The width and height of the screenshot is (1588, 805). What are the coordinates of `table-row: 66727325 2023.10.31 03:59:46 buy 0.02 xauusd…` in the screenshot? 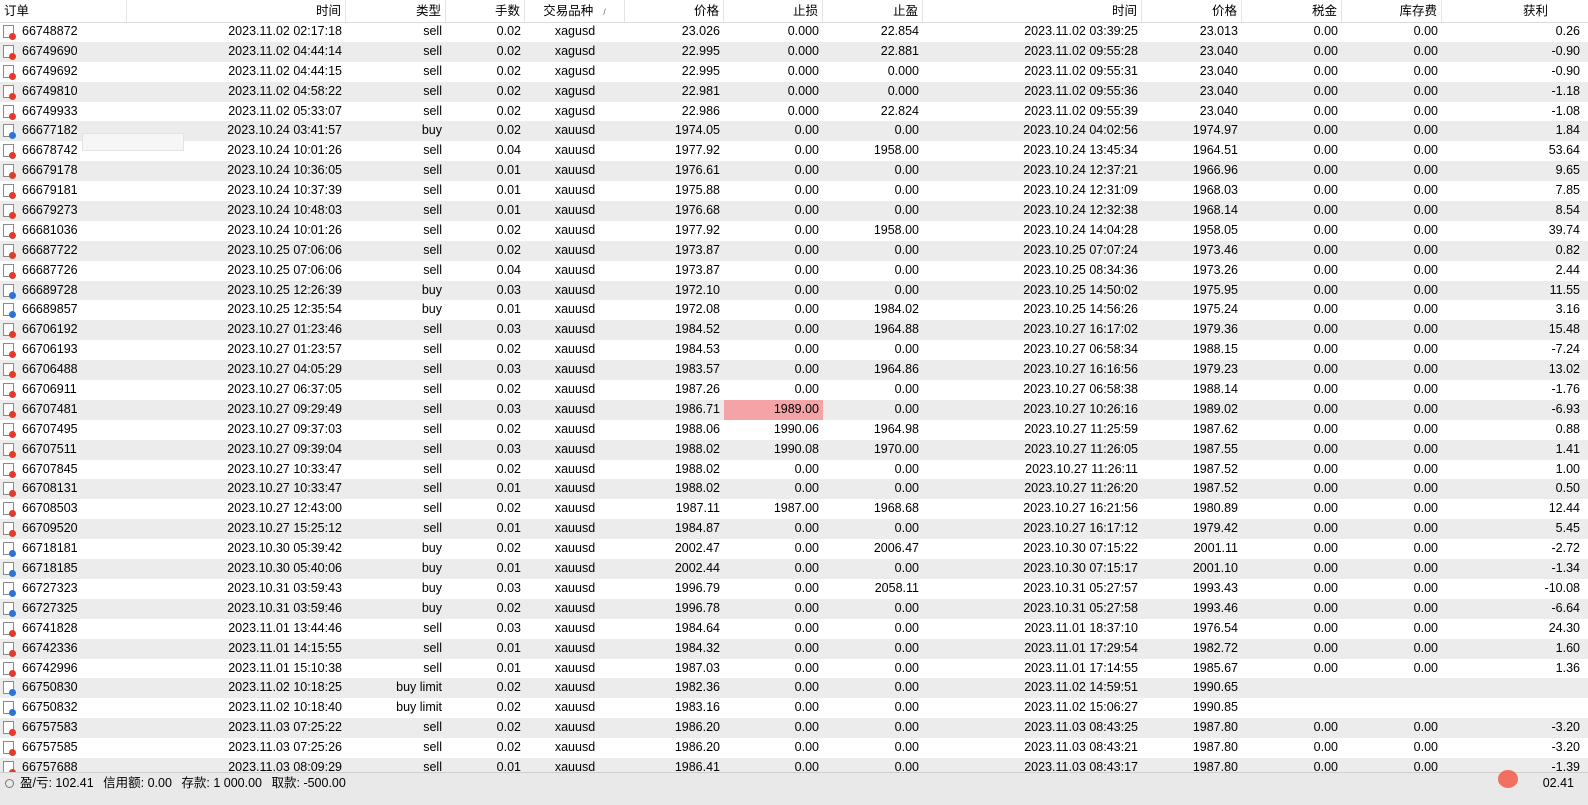 It's located at (794, 608).